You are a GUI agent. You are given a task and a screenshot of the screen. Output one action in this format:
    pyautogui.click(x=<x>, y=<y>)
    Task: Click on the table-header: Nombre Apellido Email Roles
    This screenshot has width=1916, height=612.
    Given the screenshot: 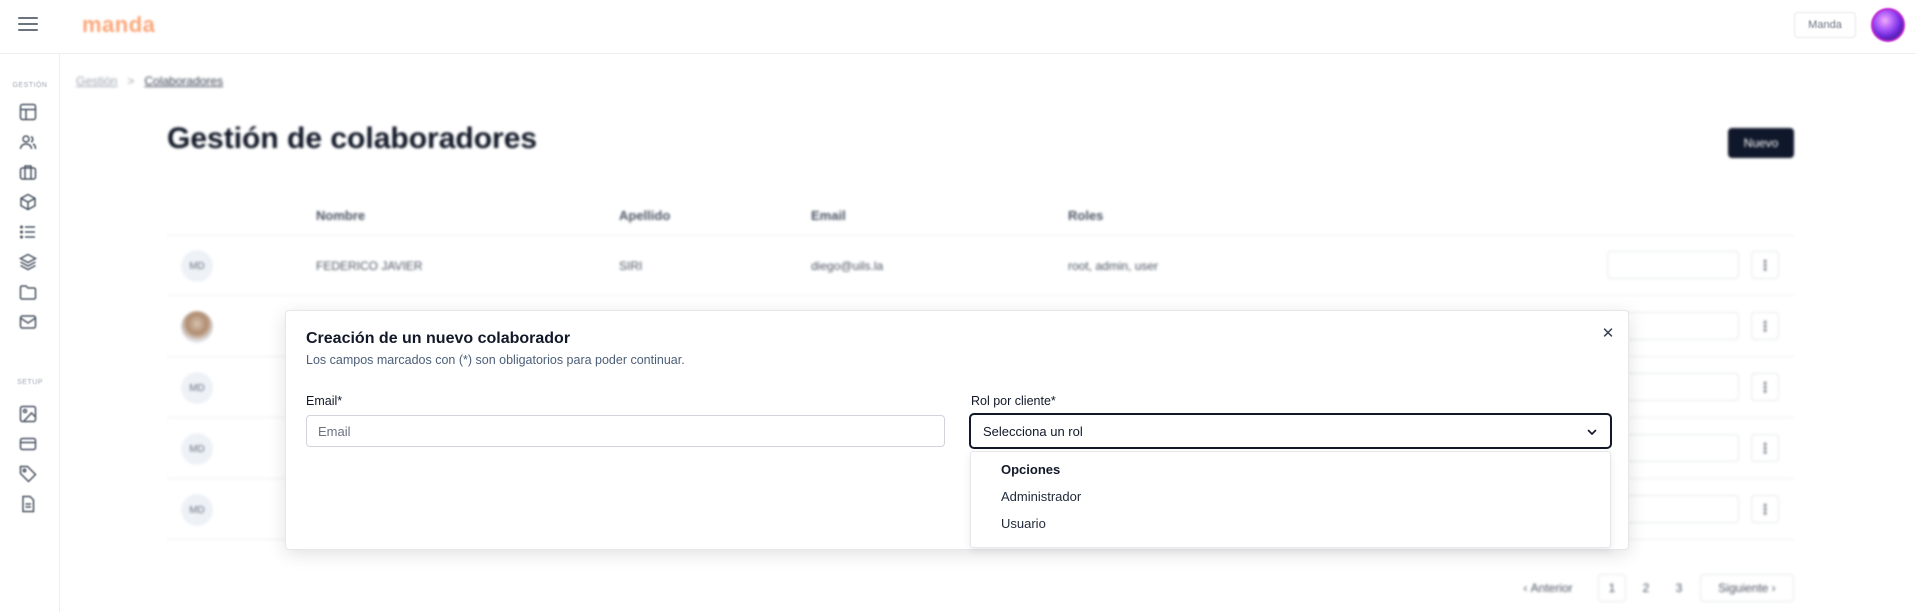 What is the action you would take?
    pyautogui.click(x=980, y=217)
    